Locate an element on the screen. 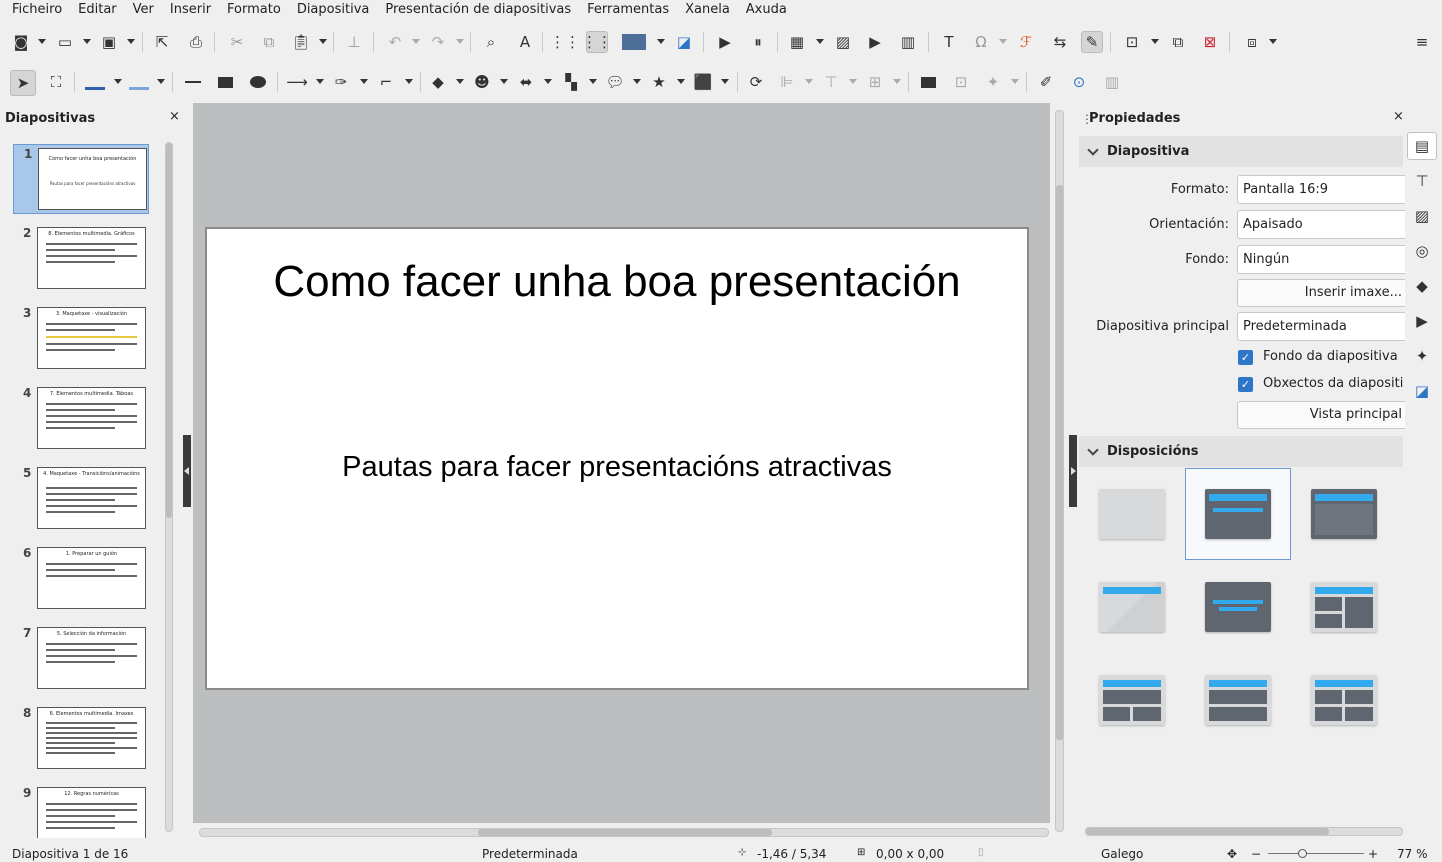 The width and height of the screenshot is (1442, 862). zoom-level-status: 77 % is located at coordinates (1412, 854).